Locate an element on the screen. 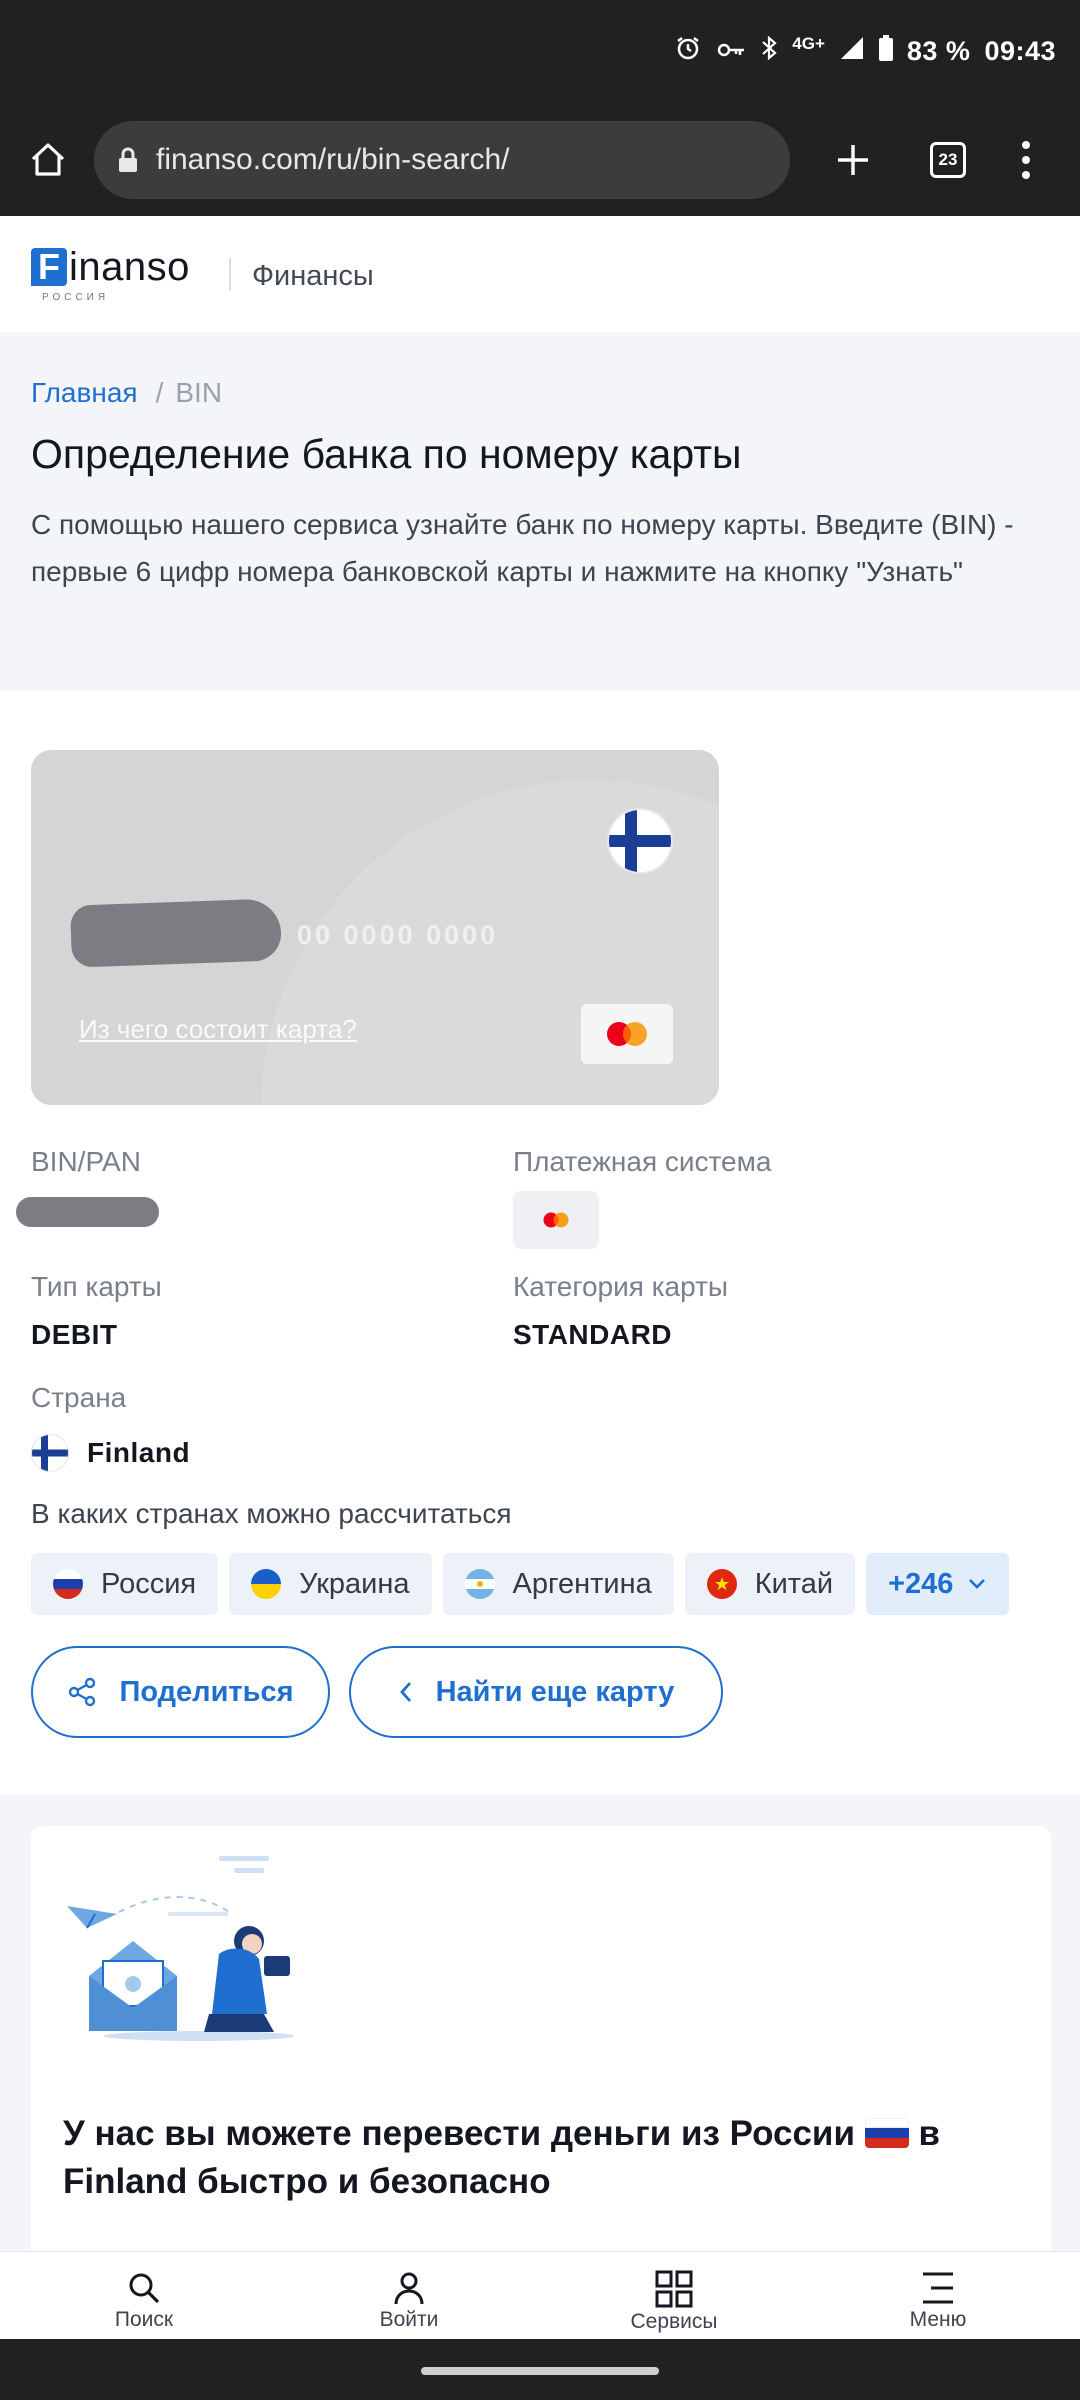 The width and height of the screenshot is (1080, 2400). find-another-card-button: Найти еще карту is located at coordinates (536, 1692).